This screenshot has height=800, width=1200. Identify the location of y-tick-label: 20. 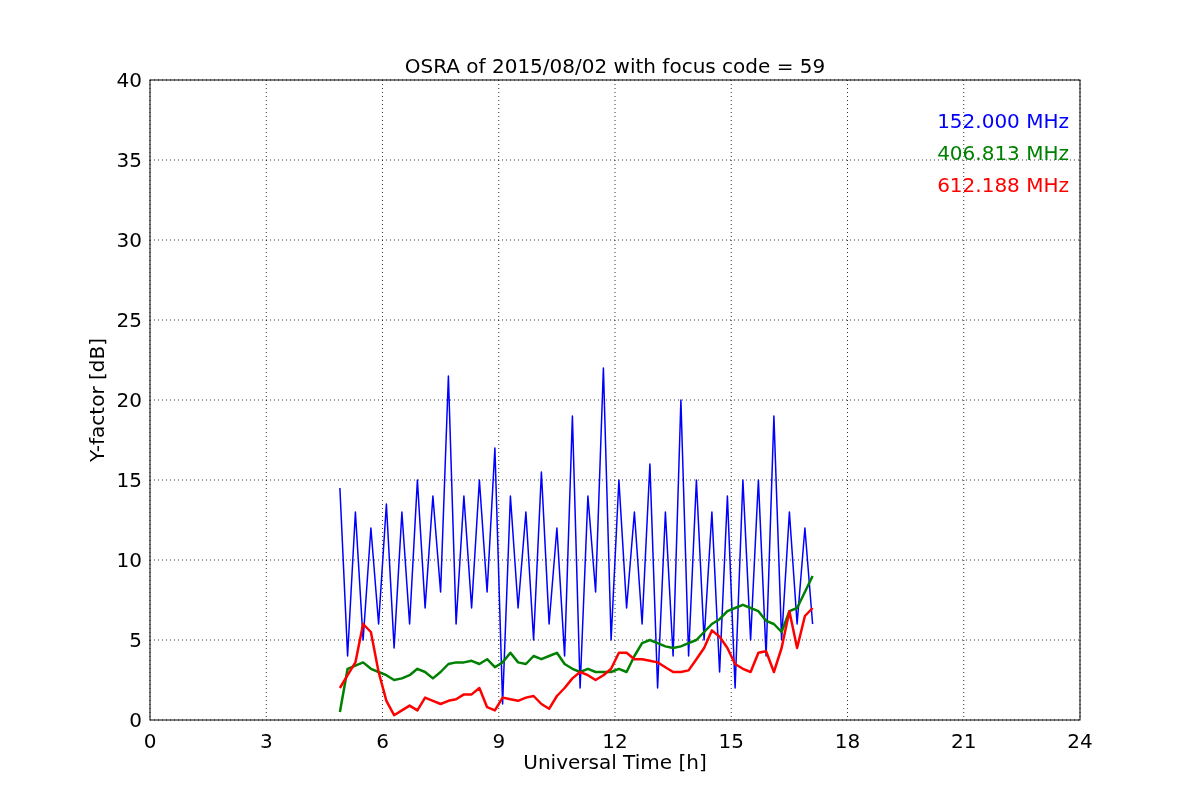
(129, 400).